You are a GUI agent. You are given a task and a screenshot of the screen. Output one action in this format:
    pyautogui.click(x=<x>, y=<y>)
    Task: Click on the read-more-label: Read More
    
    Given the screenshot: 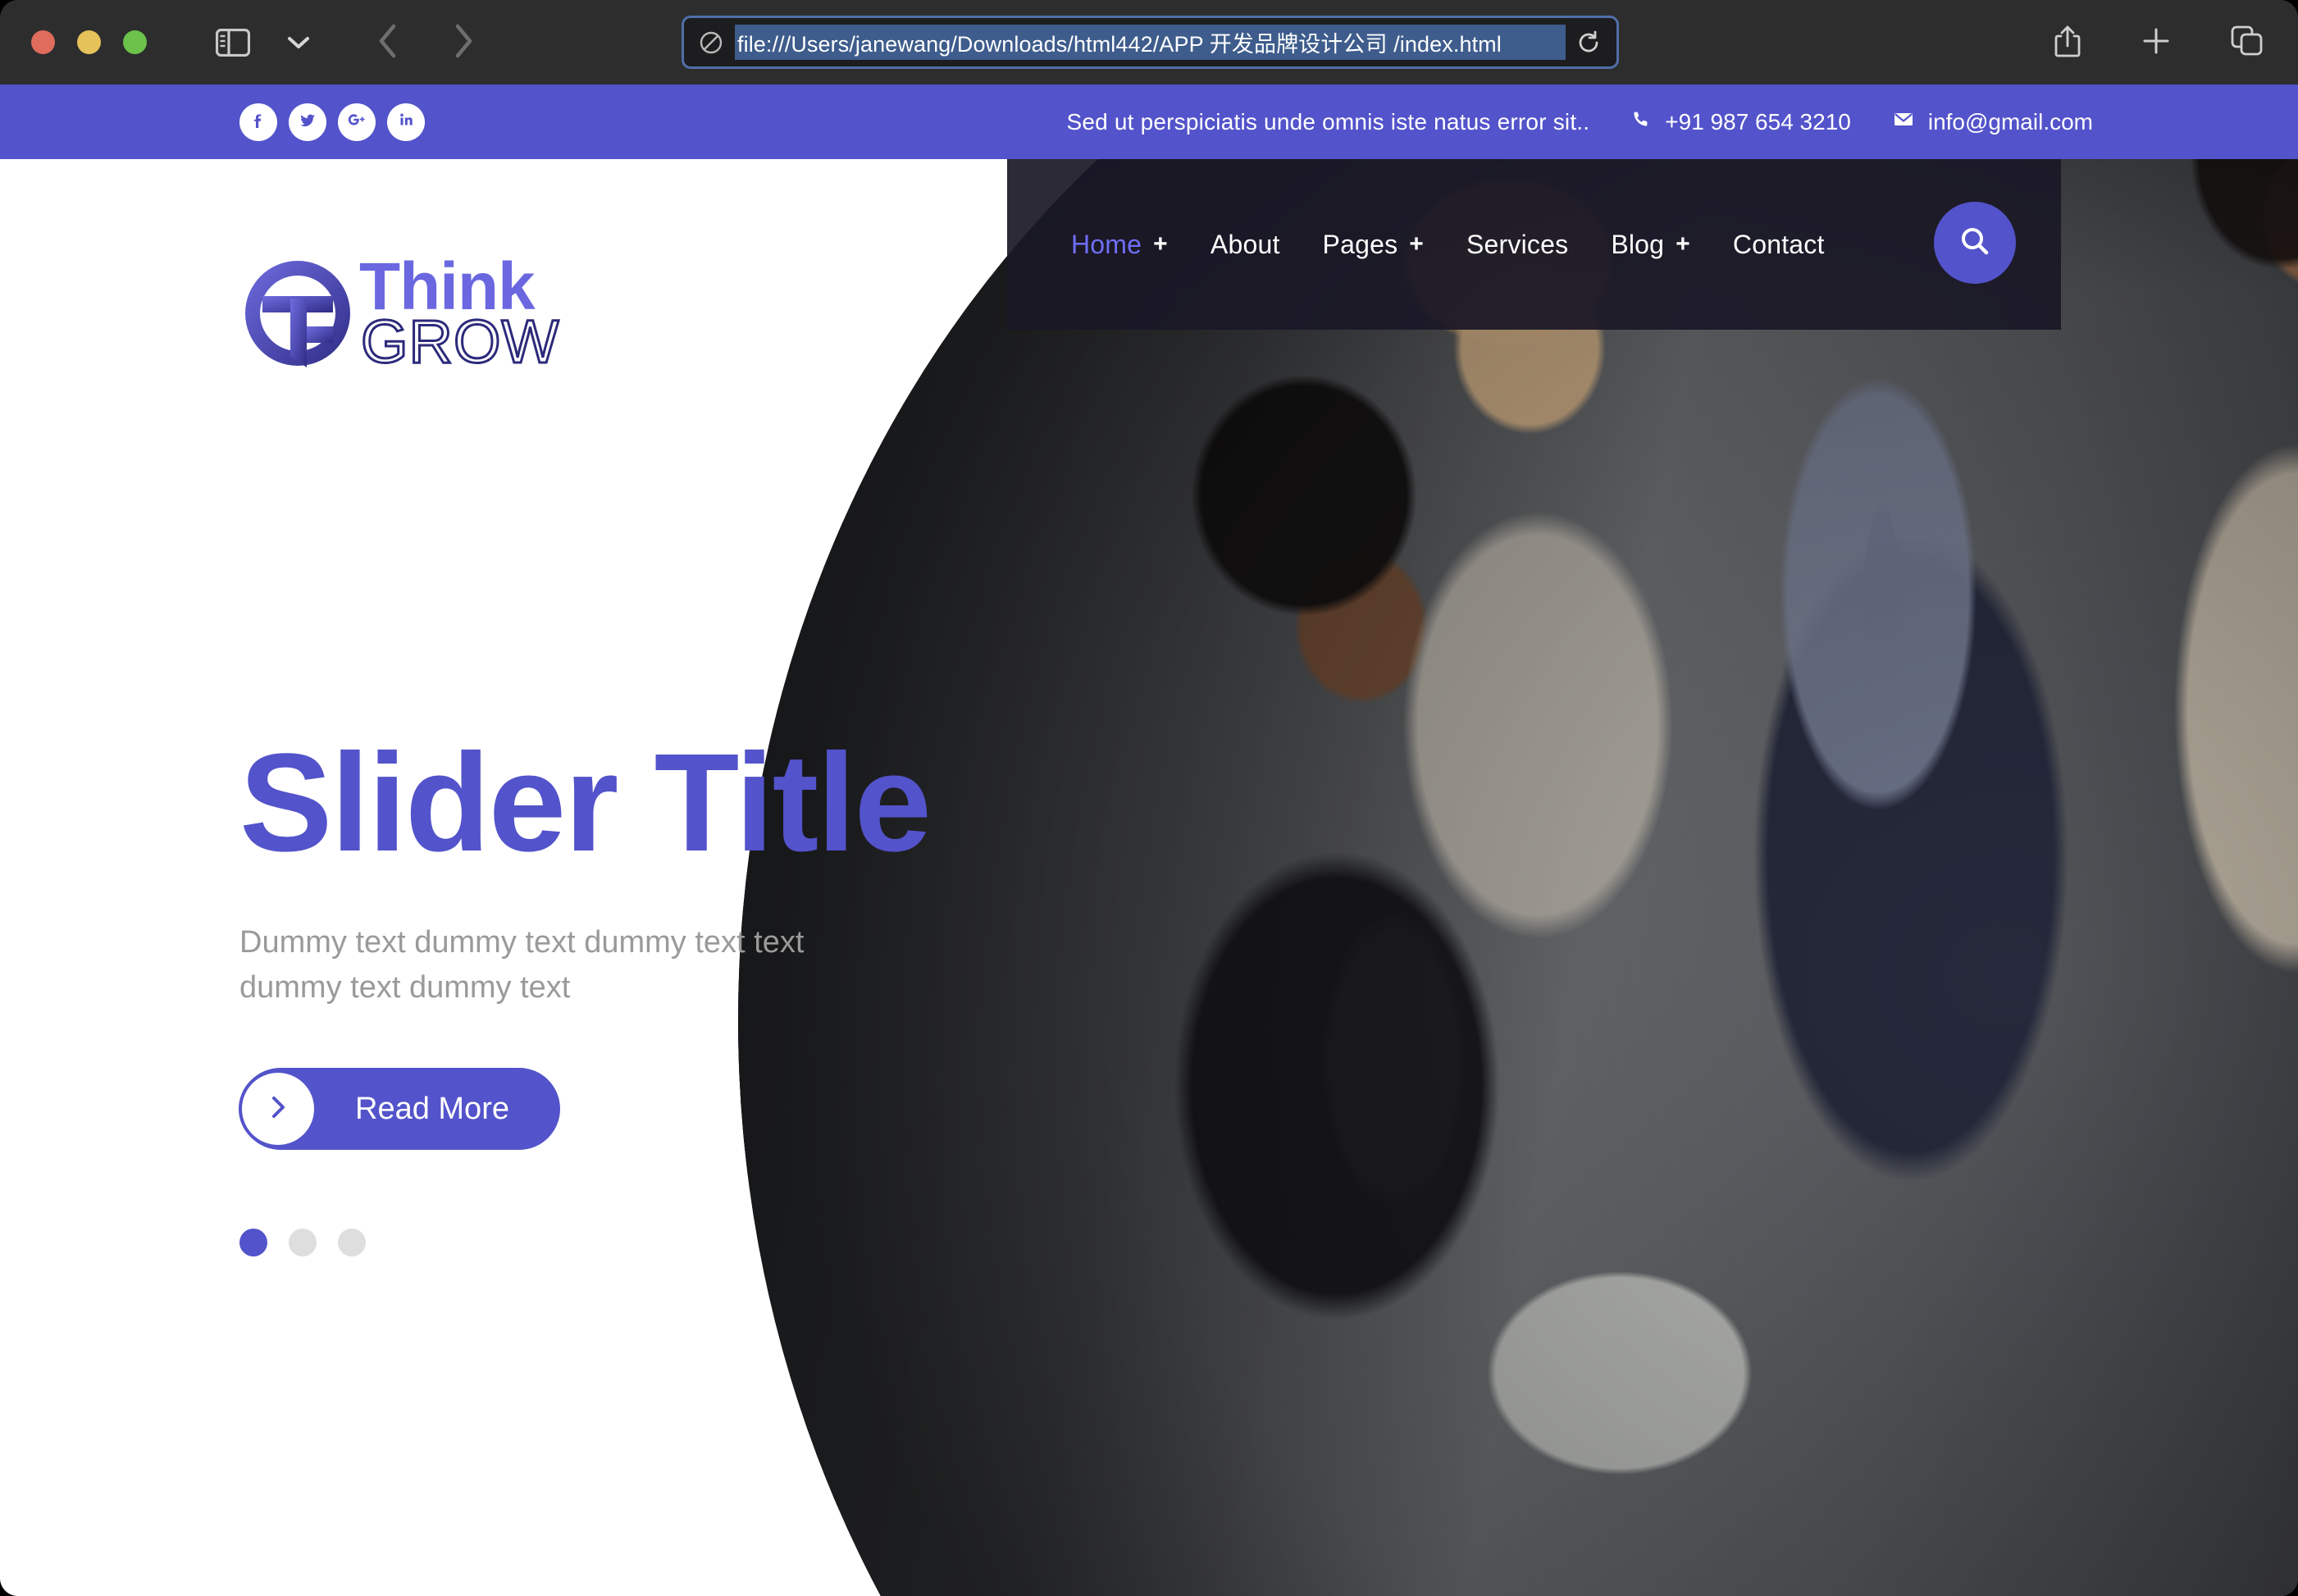 What is the action you would take?
    pyautogui.click(x=432, y=1108)
    